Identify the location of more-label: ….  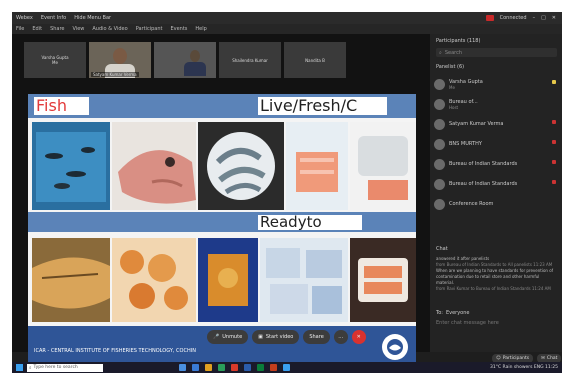
(341, 337).